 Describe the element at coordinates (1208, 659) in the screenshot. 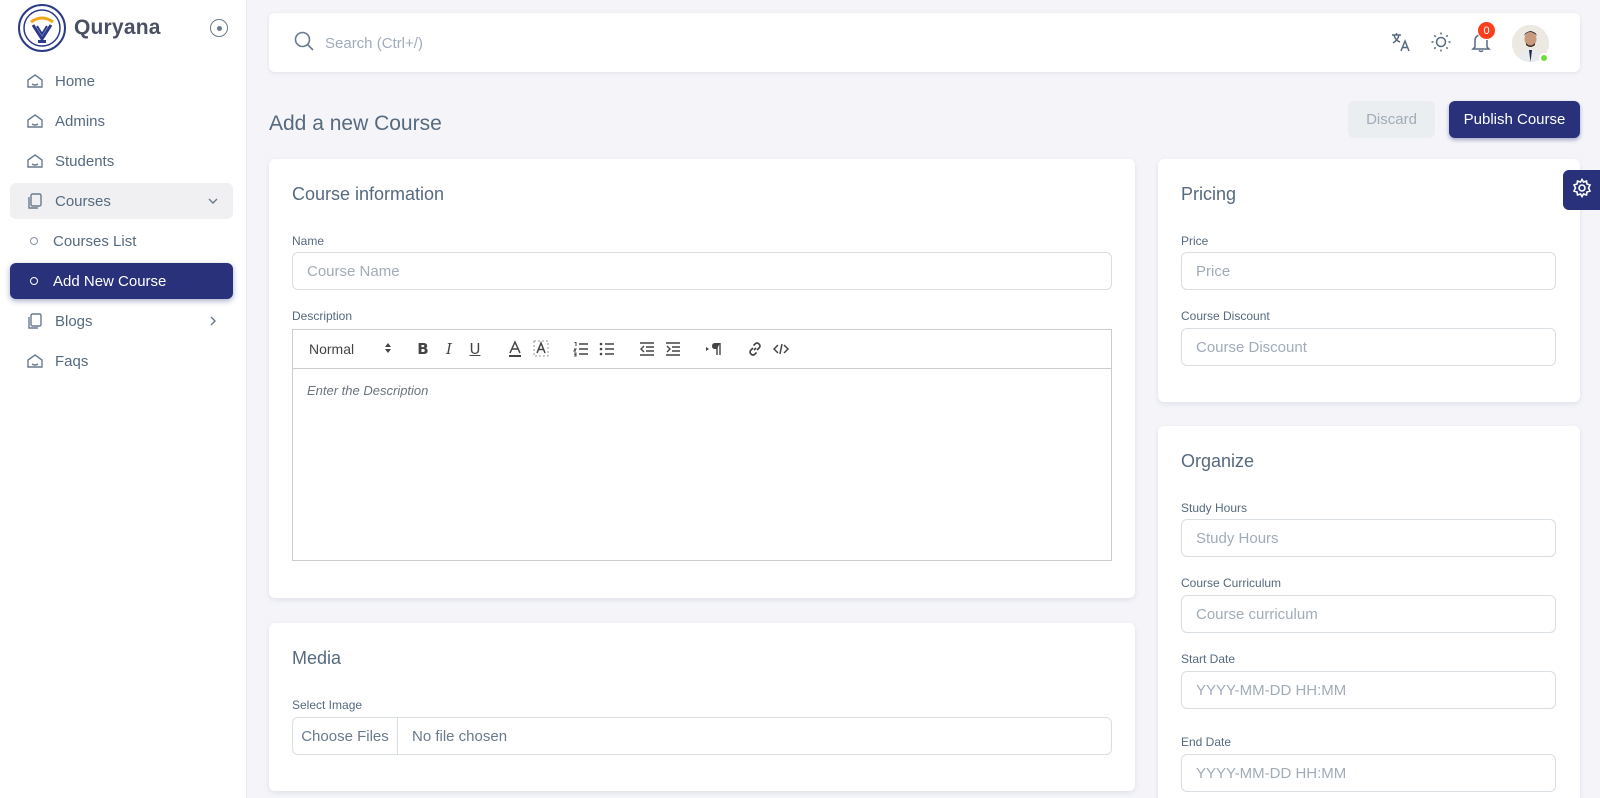

I see `start-date-label: Start Date` at that location.